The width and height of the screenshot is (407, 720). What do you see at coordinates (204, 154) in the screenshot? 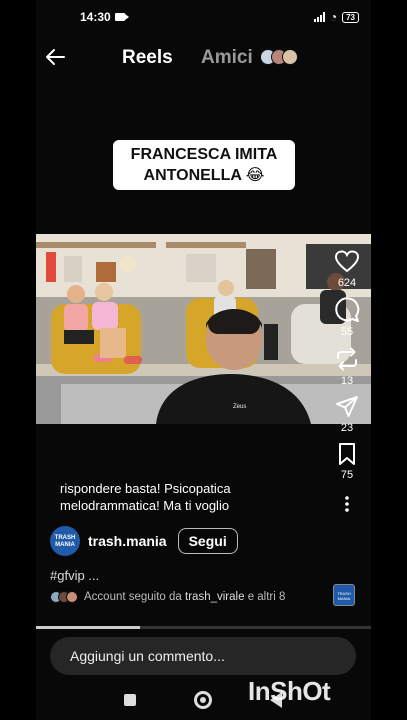
I see `caption-line: FRANCESCA IMITA` at bounding box center [204, 154].